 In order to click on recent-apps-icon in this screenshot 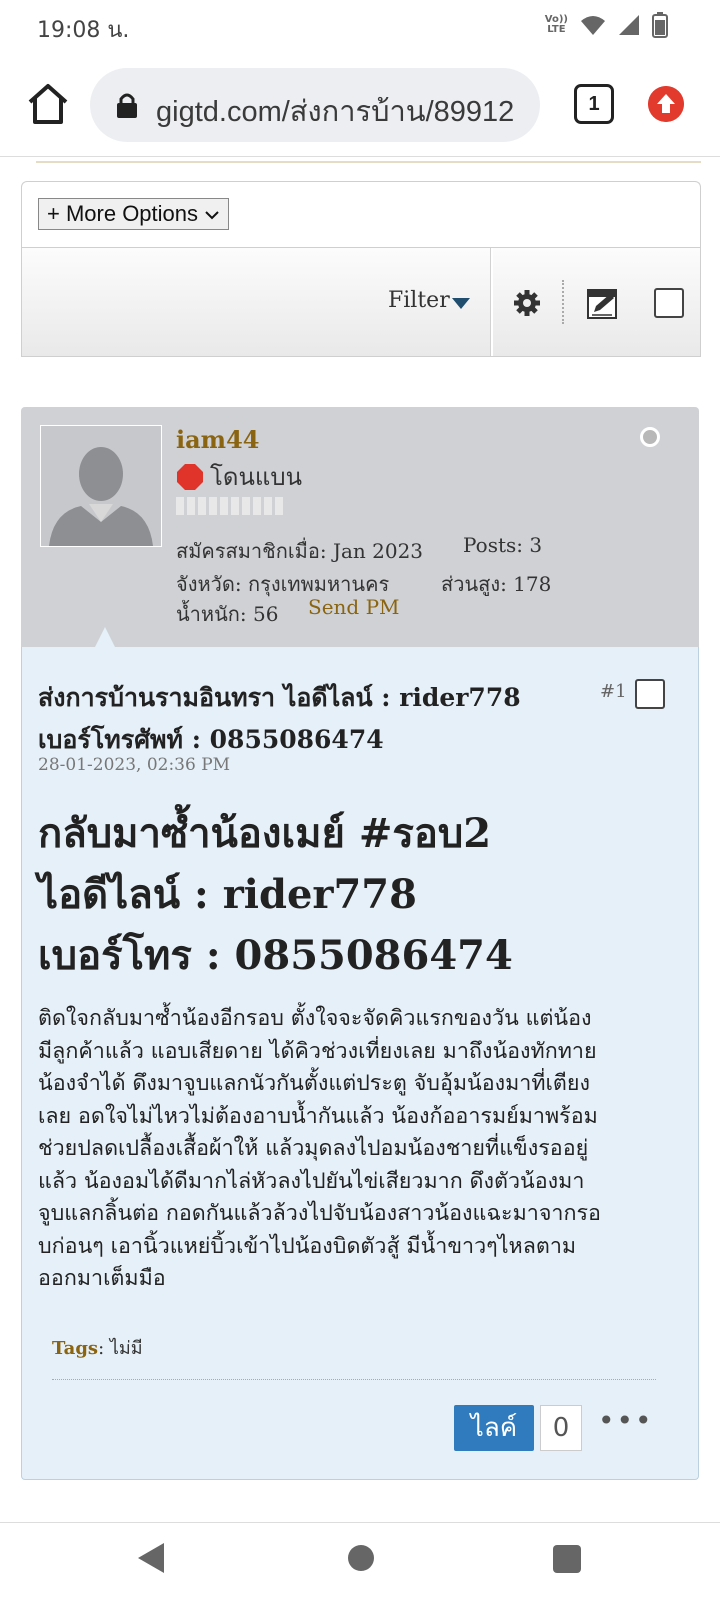, I will do `click(567, 1559)`.